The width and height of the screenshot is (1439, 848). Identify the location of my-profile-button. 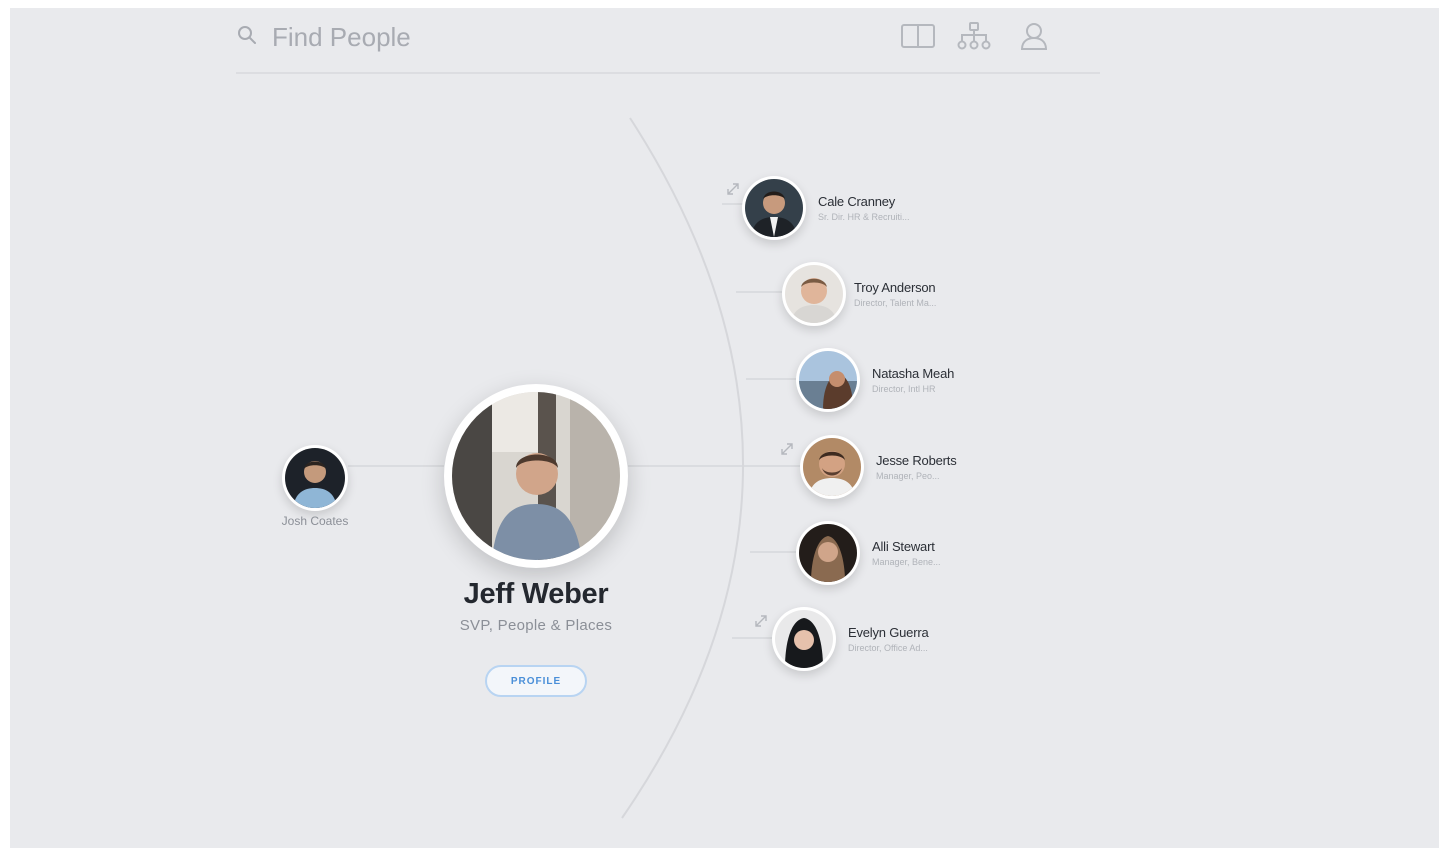
(1034, 38).